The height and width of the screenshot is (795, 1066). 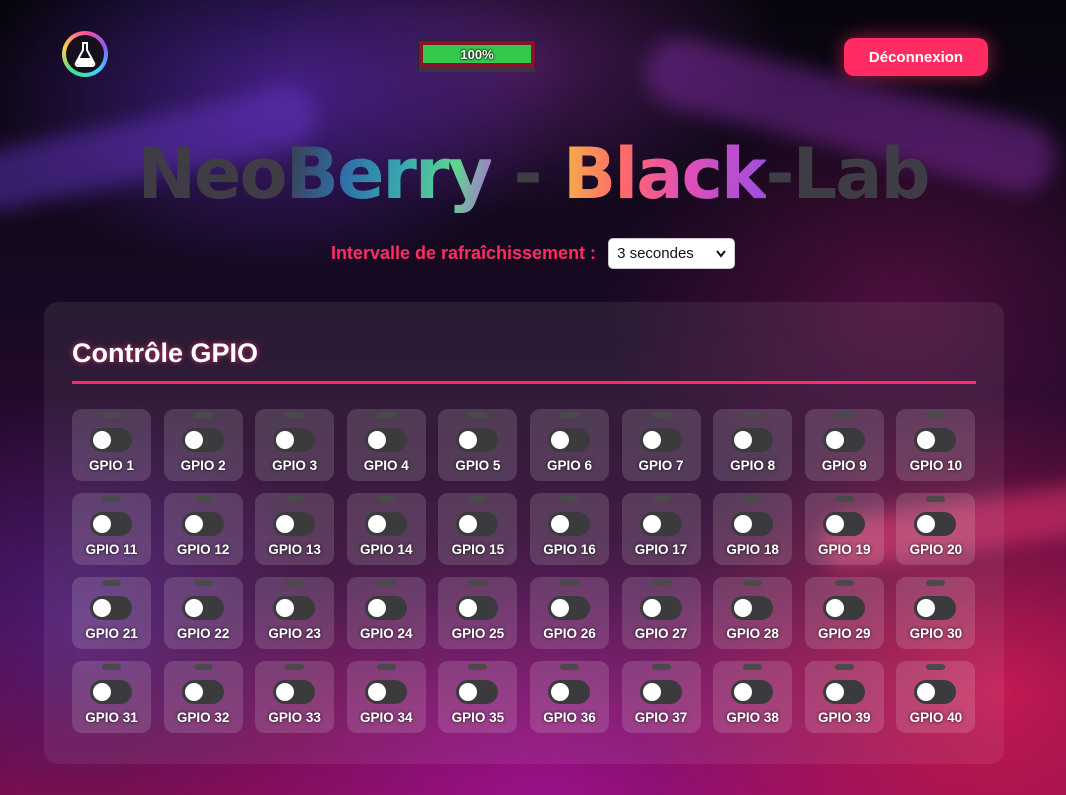 What do you see at coordinates (111, 549) in the screenshot?
I see `gpio-label: GPIO 11` at bounding box center [111, 549].